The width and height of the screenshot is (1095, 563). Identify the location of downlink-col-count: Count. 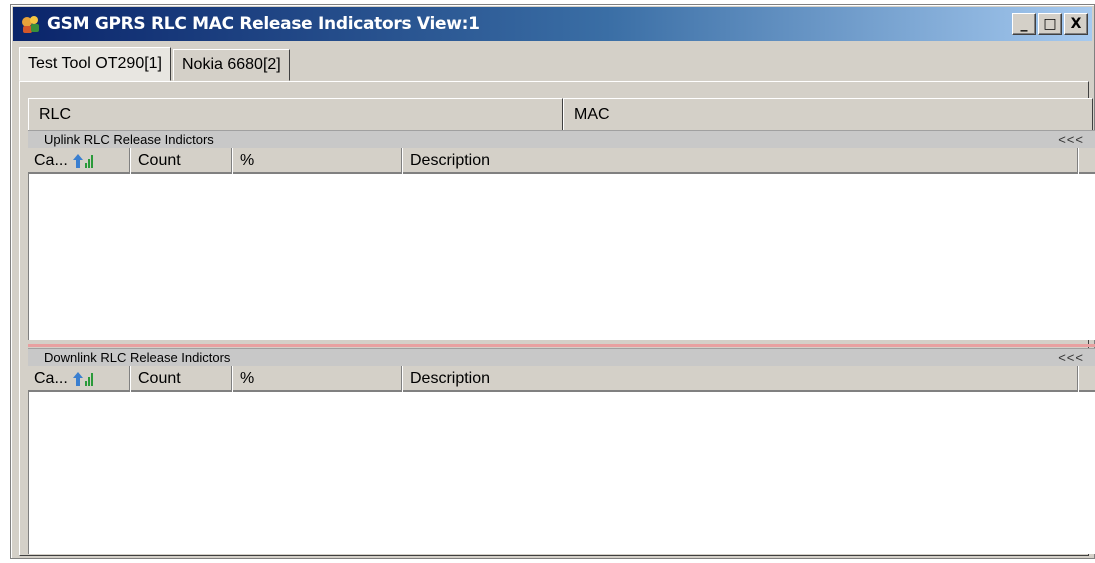
(181, 379).